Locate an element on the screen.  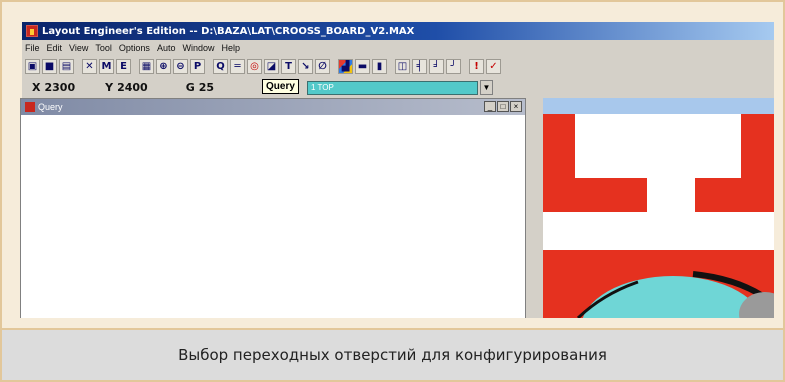
open-icon: ▣ is located at coordinates (32, 66).